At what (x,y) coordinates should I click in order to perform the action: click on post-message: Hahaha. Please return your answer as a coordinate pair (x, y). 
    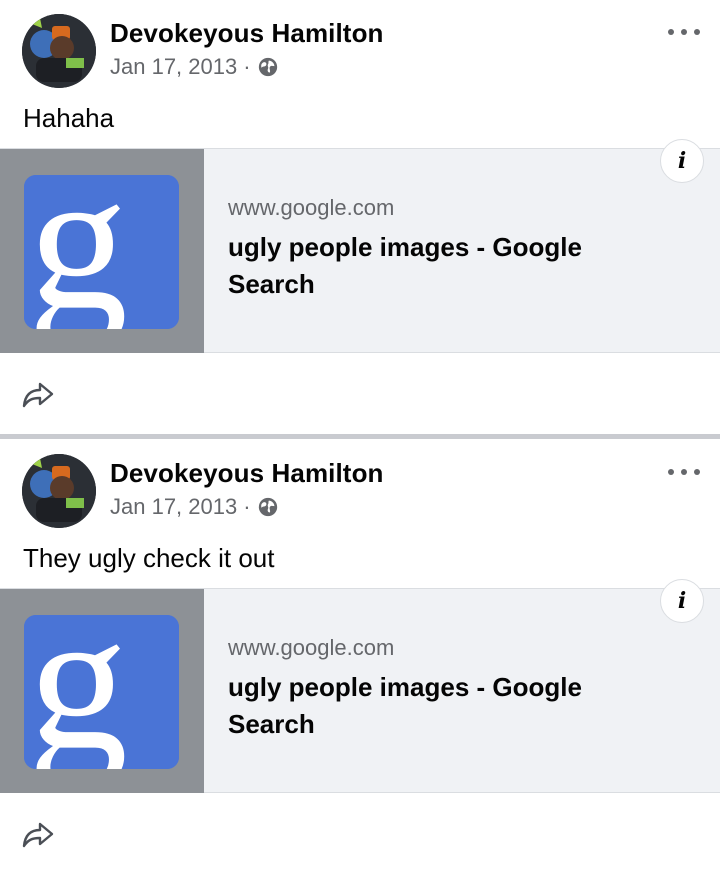
    Looking at the image, I should click on (69, 118).